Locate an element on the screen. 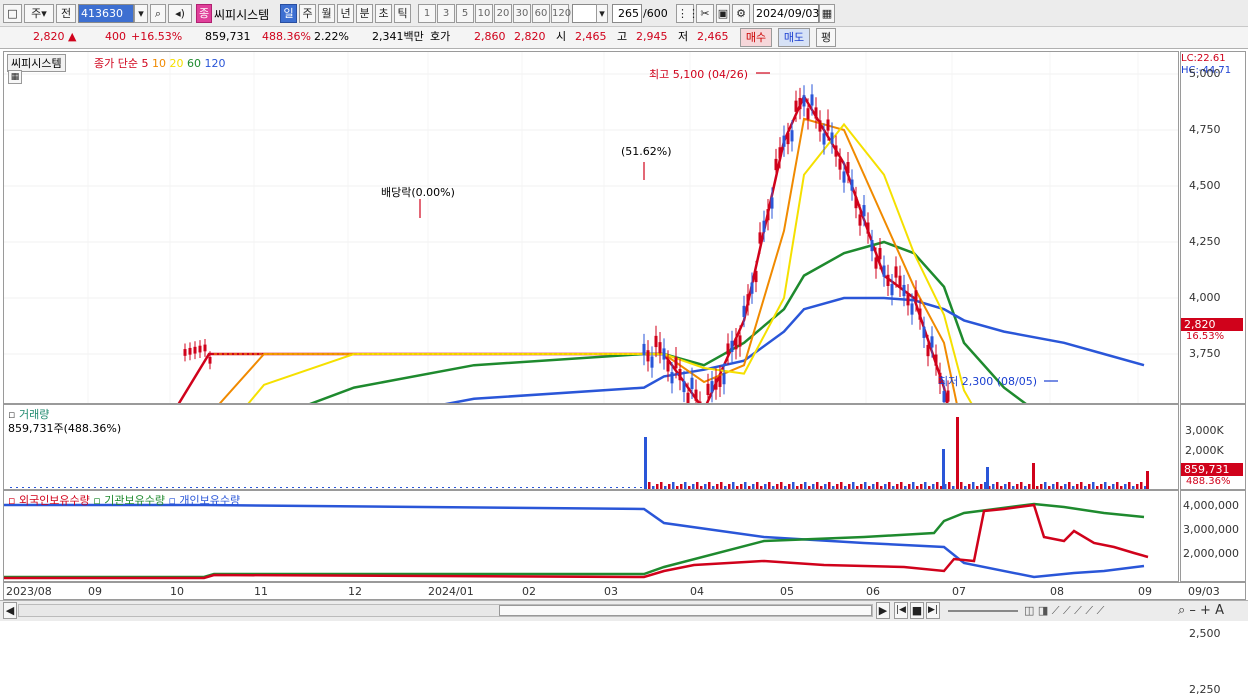 Image resolution: width=1248 pixels, height=696 pixels. date-input: 2024/09/03 is located at coordinates (786, 13).